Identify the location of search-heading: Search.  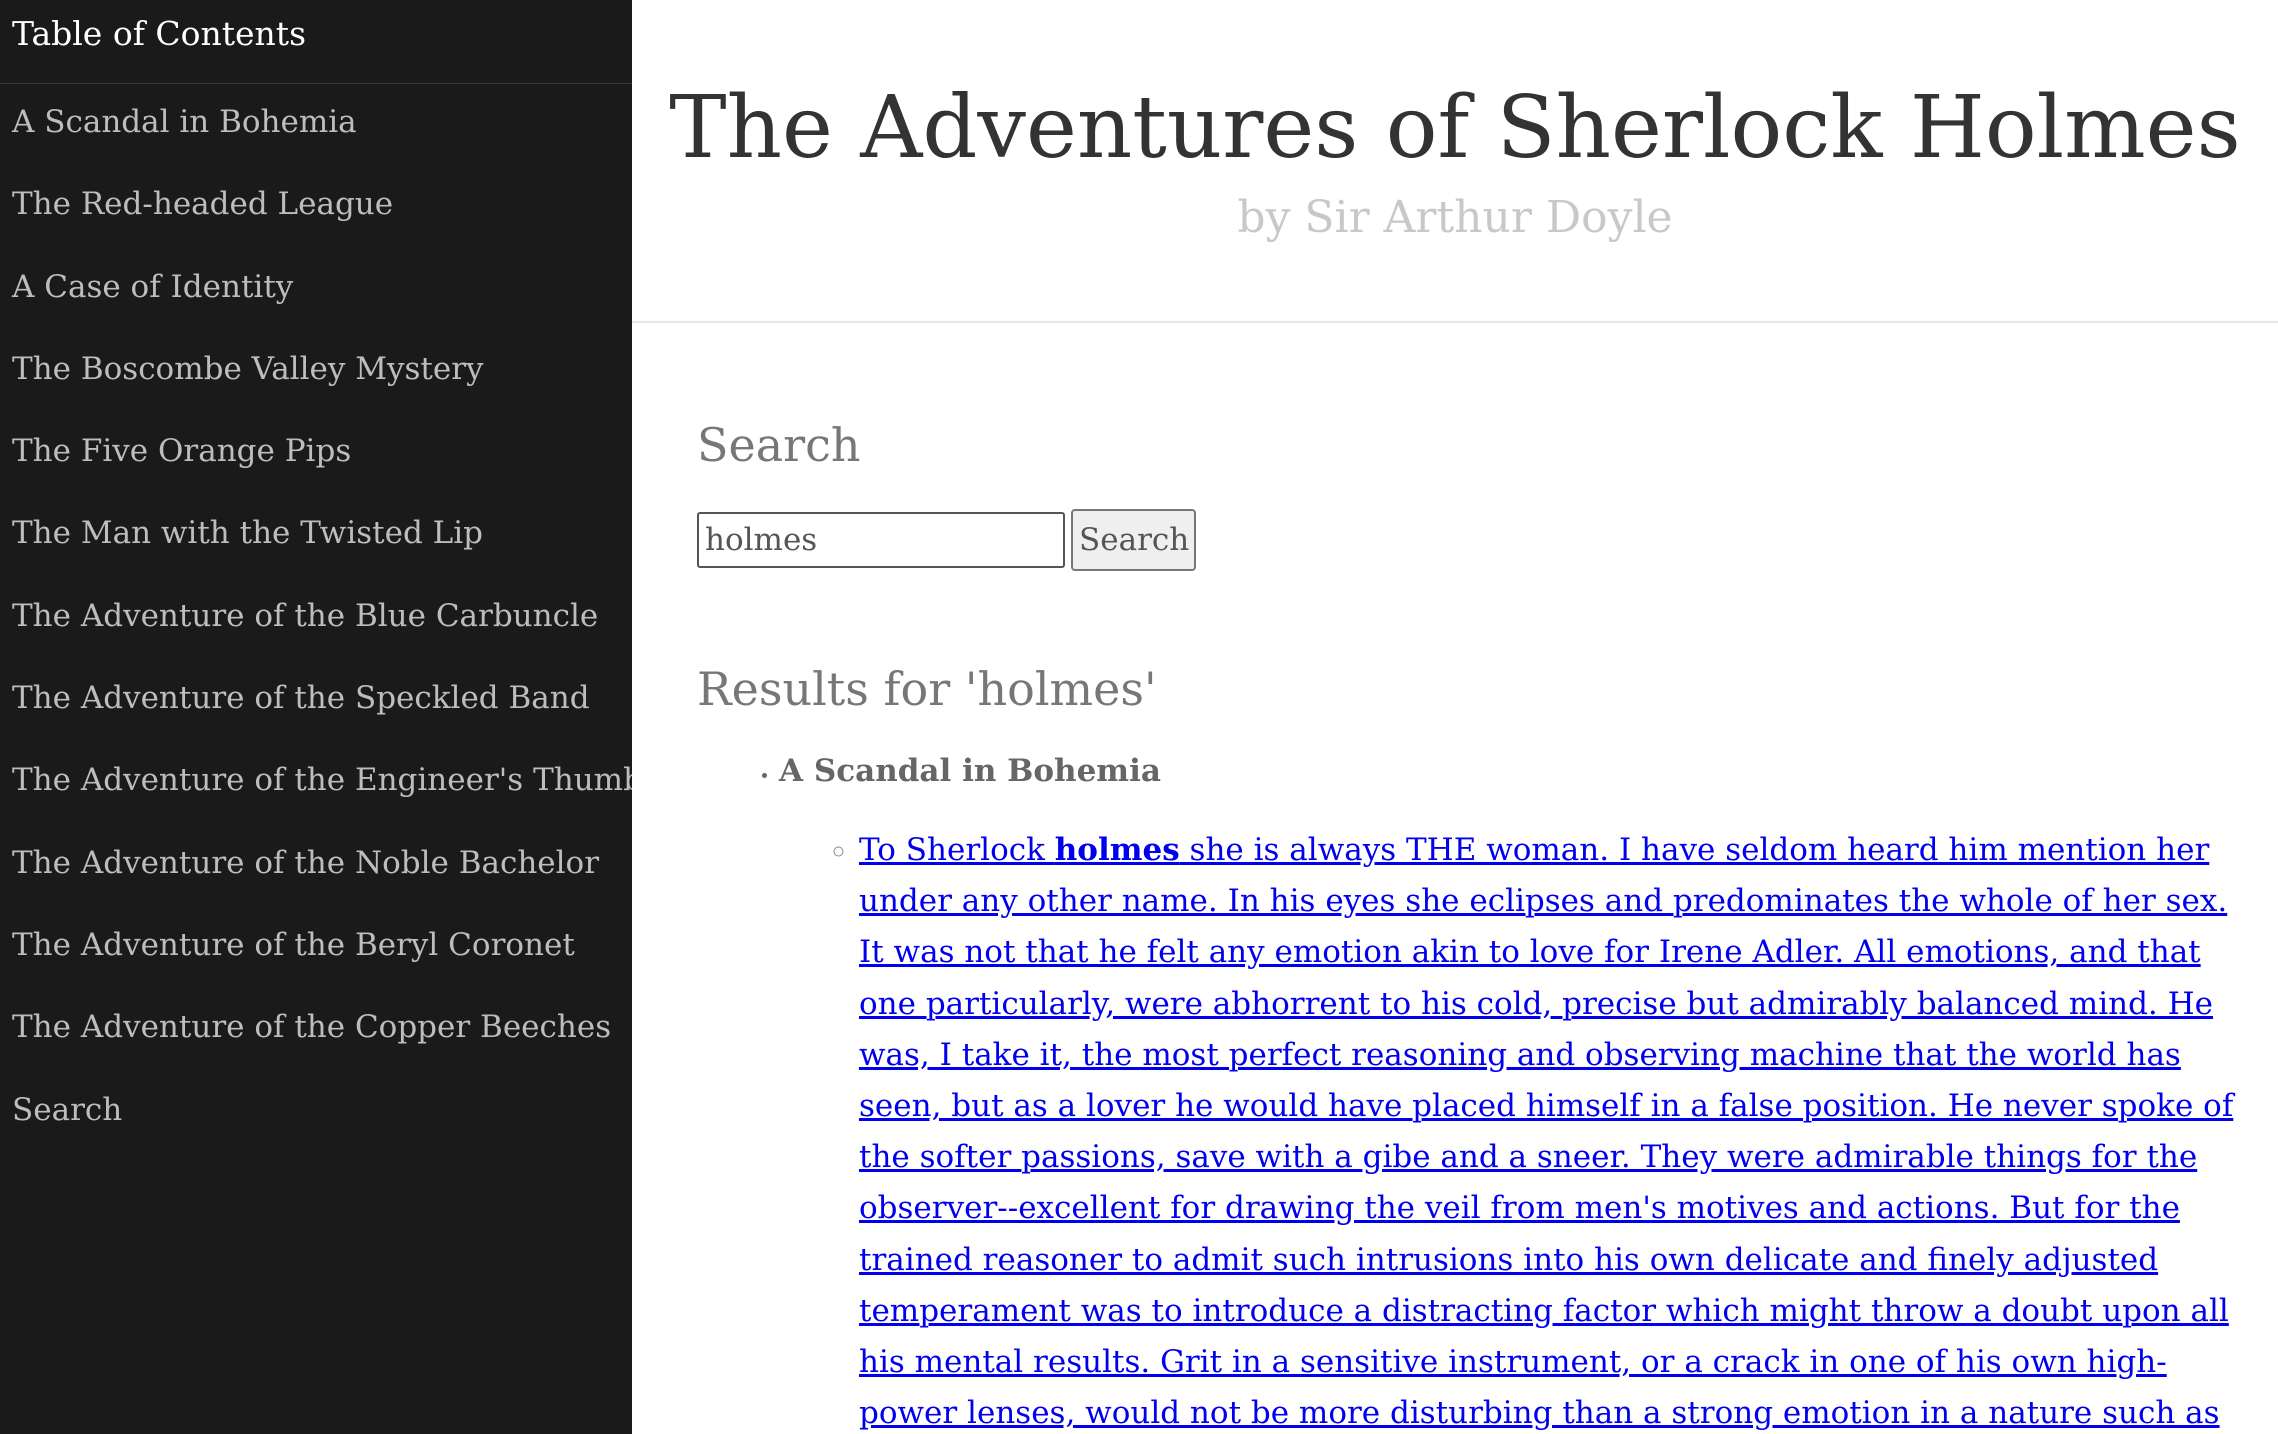
(779, 445).